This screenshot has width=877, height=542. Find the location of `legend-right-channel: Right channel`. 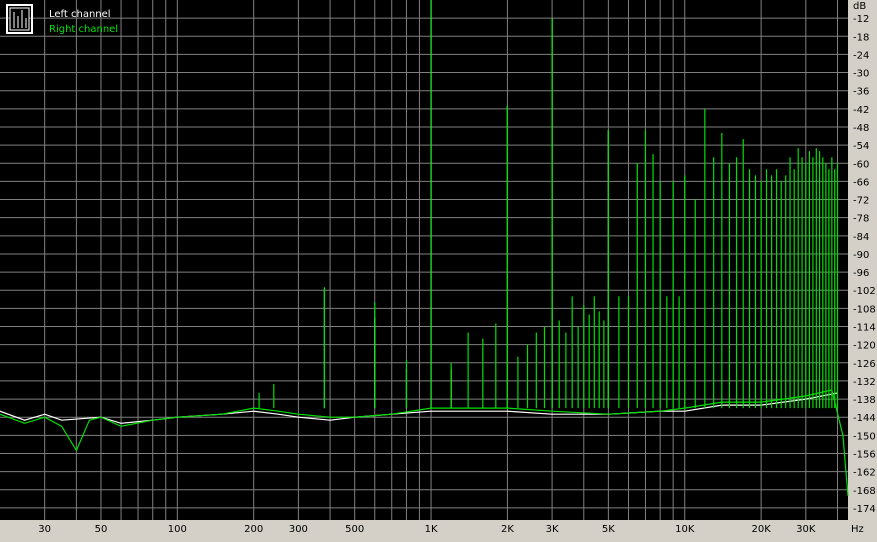

legend-right-channel: Right channel is located at coordinates (83, 29).